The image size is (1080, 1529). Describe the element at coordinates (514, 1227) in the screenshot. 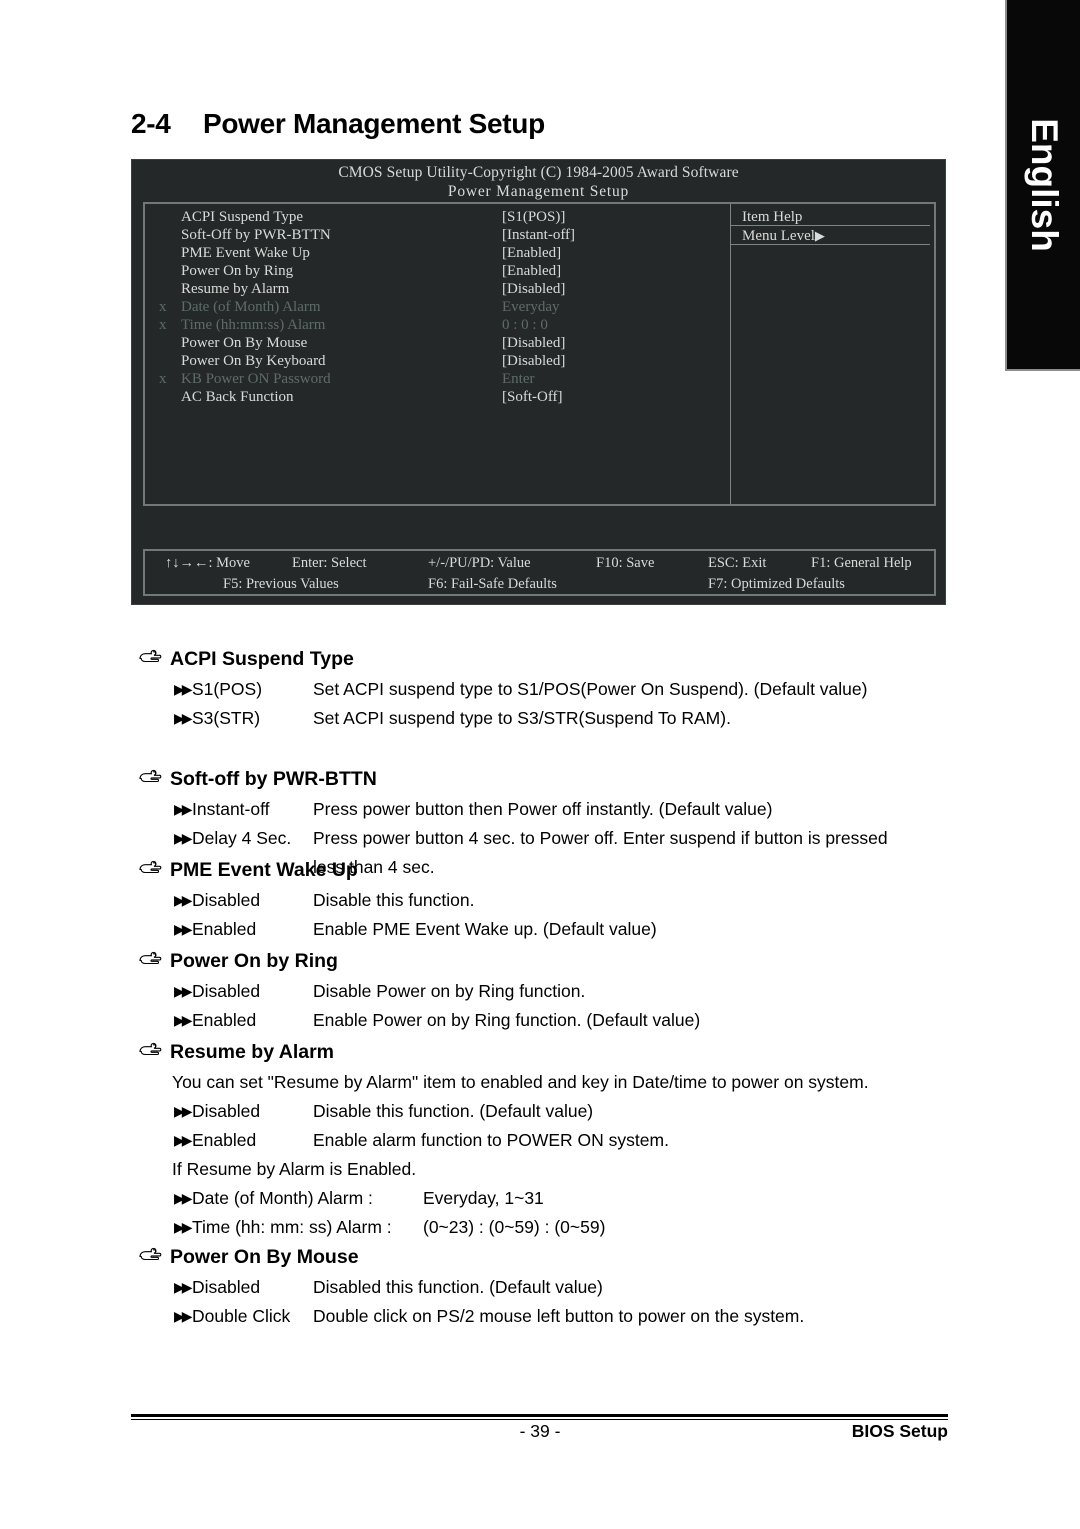

I see `option-description: (0~23) : (0~59) : (0~59)` at that location.